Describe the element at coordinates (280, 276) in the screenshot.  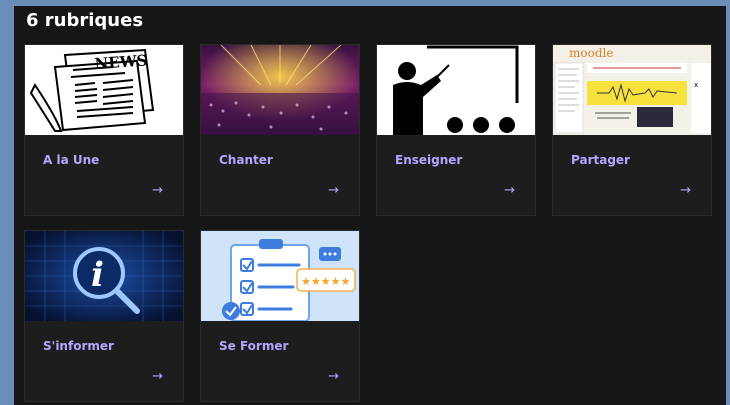
I see `checklist-rating-image: ★★★★★` at that location.